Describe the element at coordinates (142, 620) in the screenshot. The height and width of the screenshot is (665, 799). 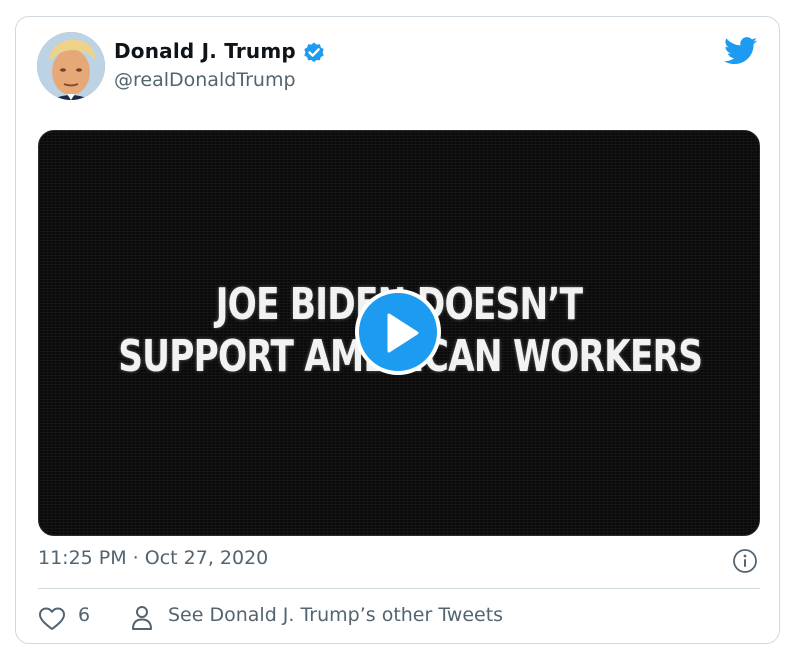
I see `person-icon` at that location.